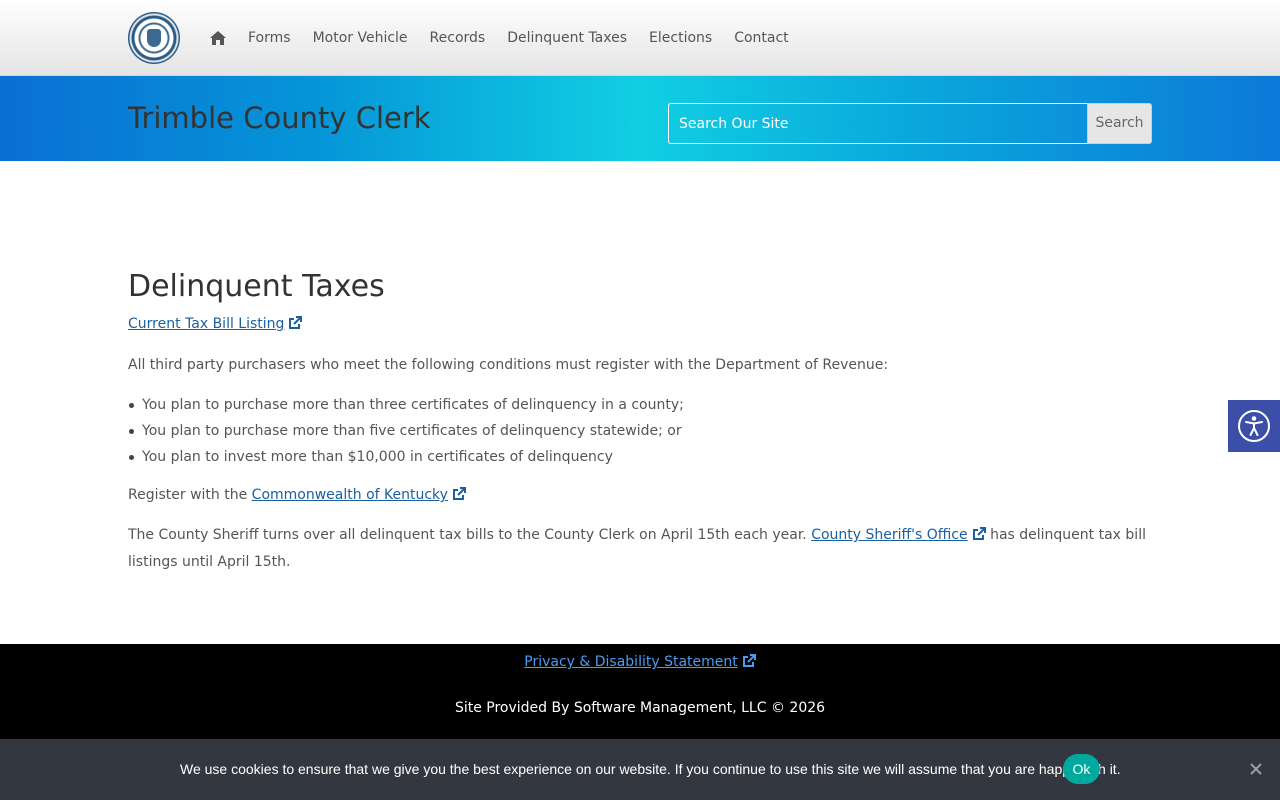  What do you see at coordinates (458, 38) in the screenshot?
I see `nav-item-records: Records` at bounding box center [458, 38].